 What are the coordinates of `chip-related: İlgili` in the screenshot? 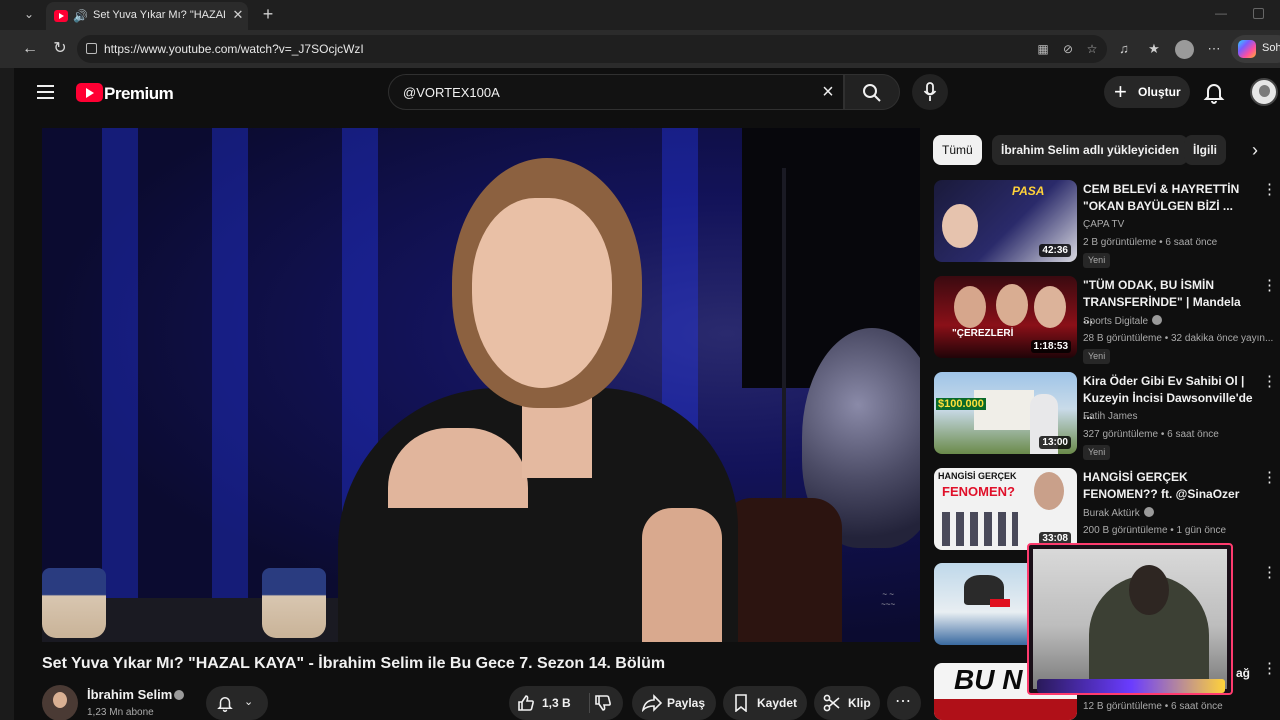 It's located at (1205, 150).